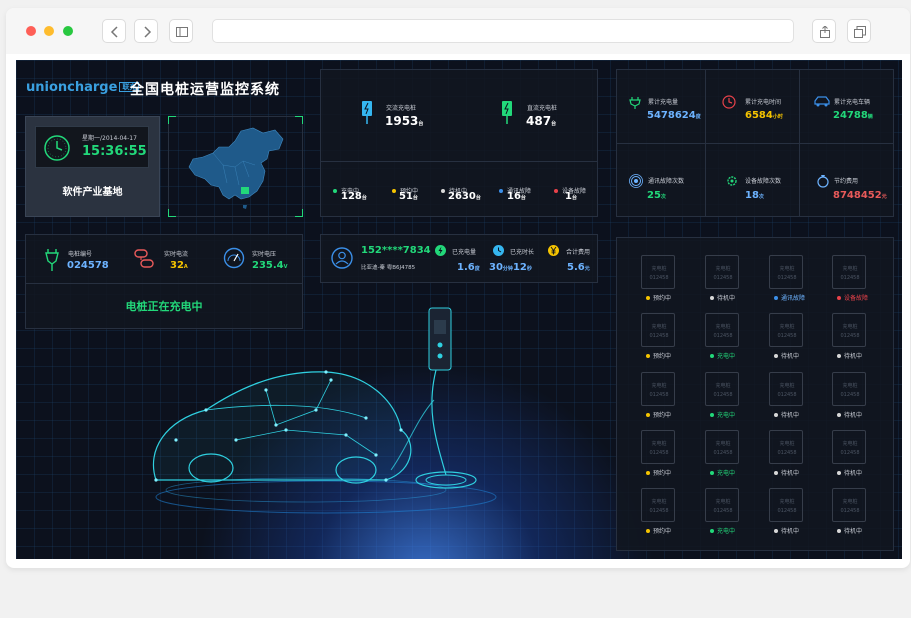 Image resolution: width=911 pixels, height=618 pixels. I want to click on status-label: 通讯故障, so click(793, 298).